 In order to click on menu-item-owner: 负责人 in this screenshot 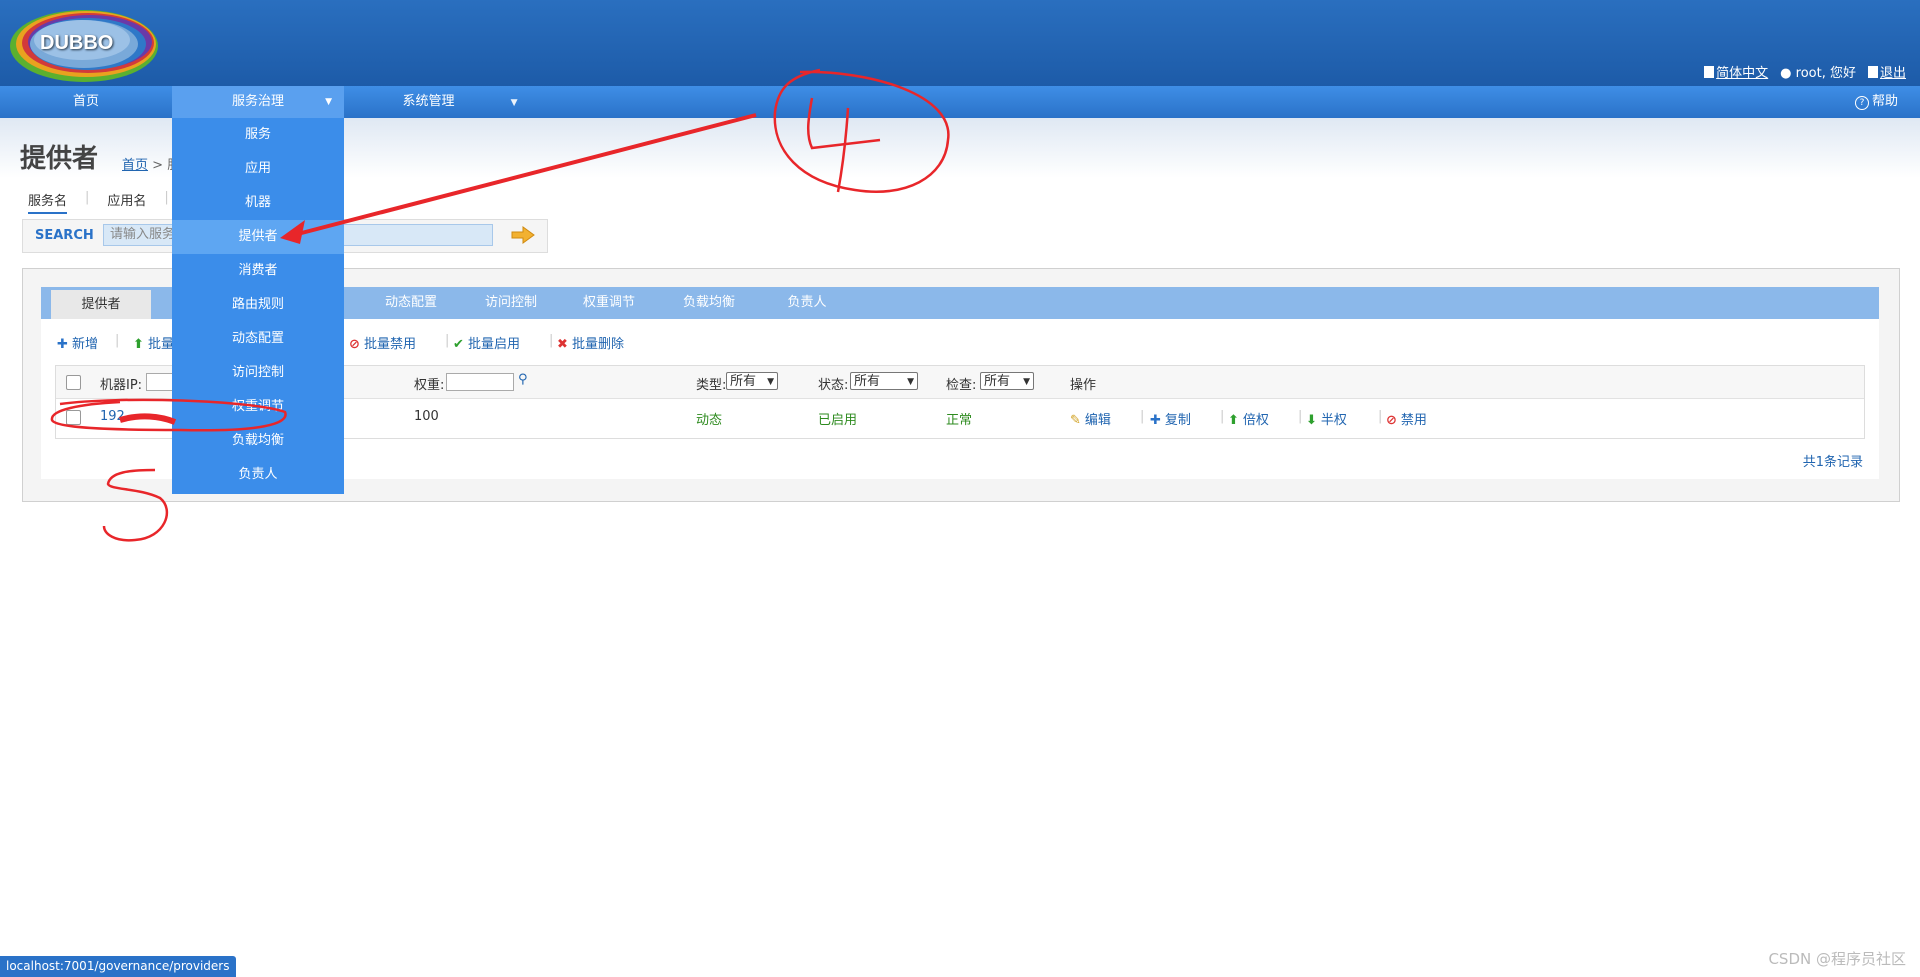, I will do `click(258, 475)`.